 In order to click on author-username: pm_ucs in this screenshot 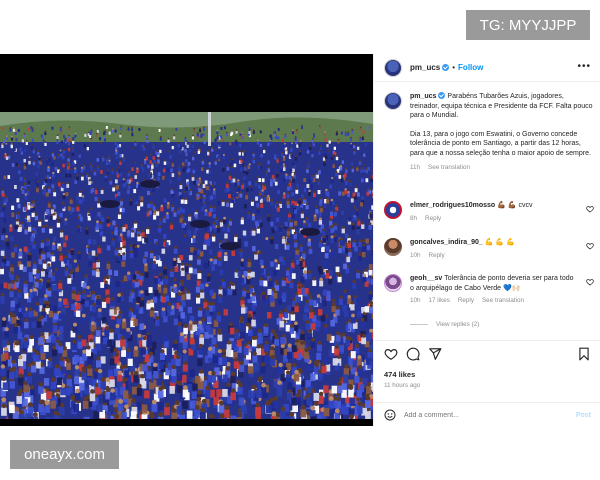, I will do `click(430, 67)`.